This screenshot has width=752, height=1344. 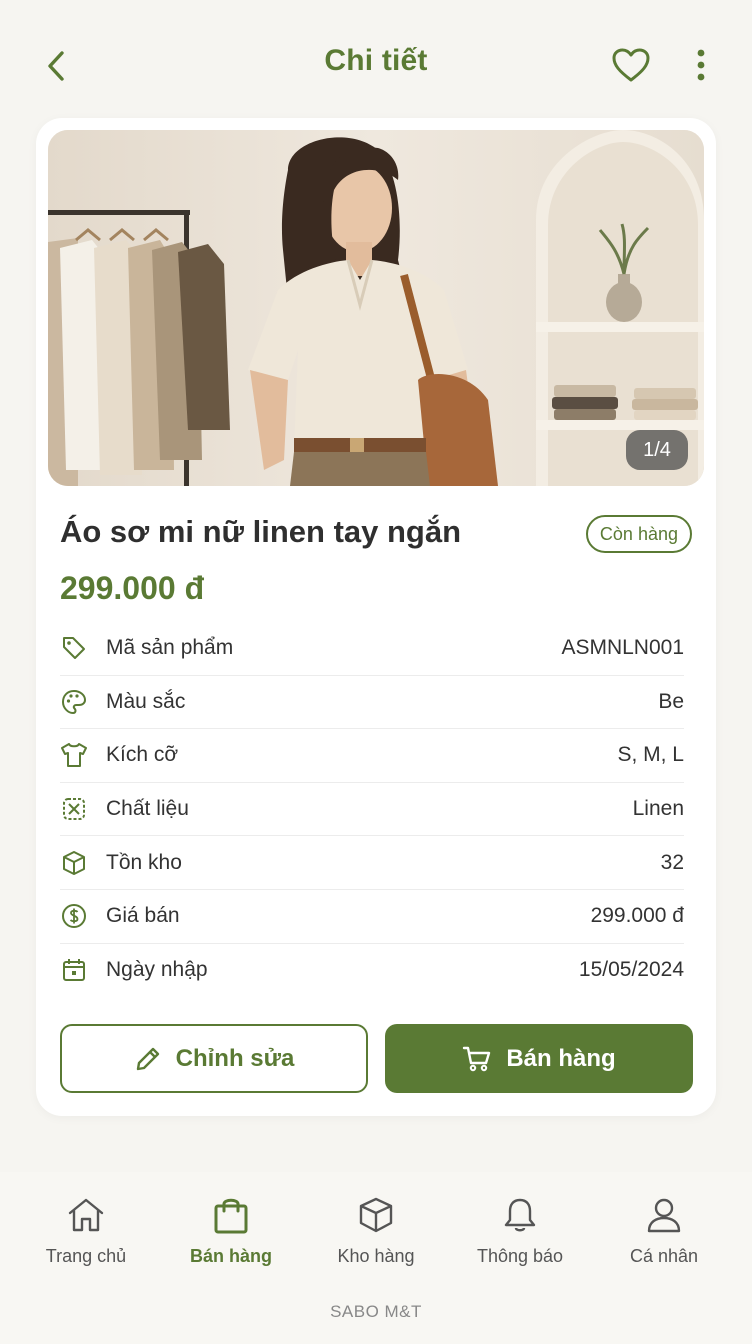 I want to click on nav-item-profile: Cá nhân, so click(x=664, y=1234).